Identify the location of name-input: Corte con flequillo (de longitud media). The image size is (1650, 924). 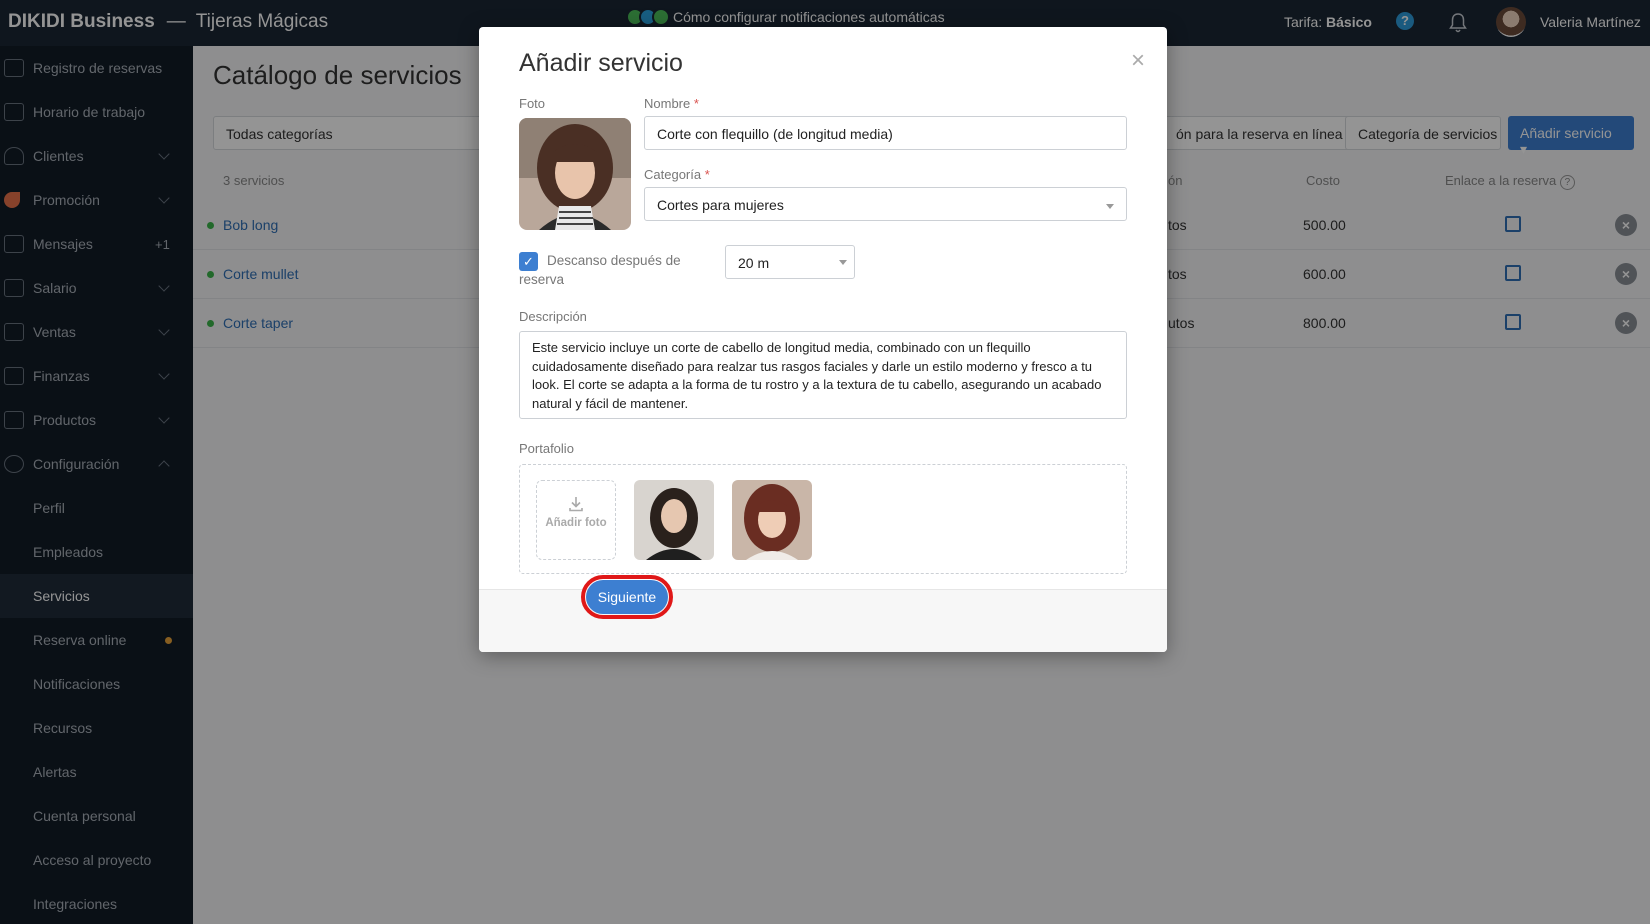
(885, 133).